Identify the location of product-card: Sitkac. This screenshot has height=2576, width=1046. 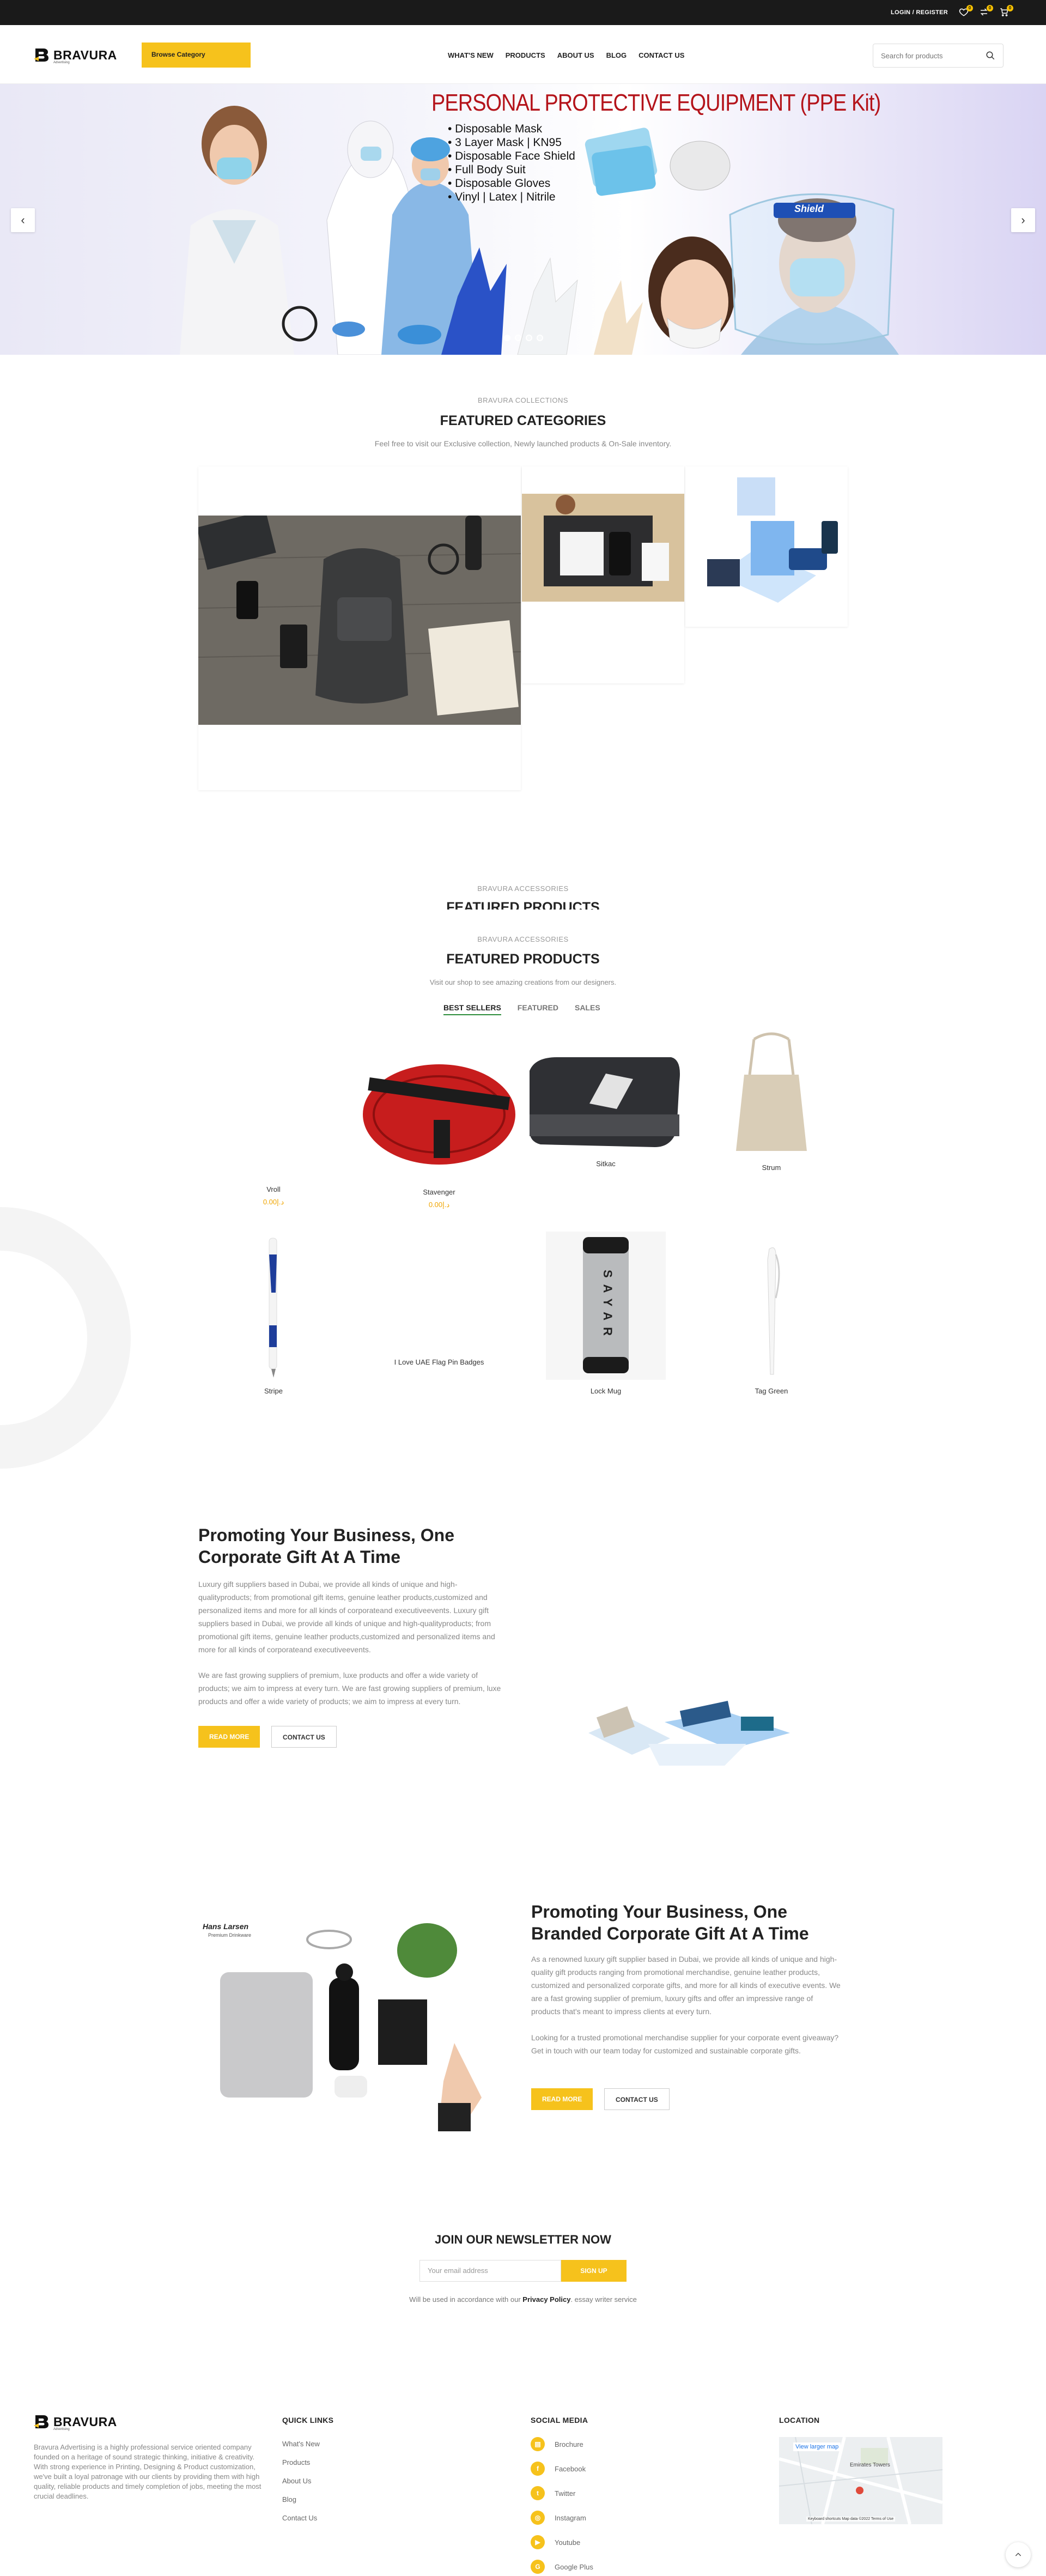
(606, 1108).